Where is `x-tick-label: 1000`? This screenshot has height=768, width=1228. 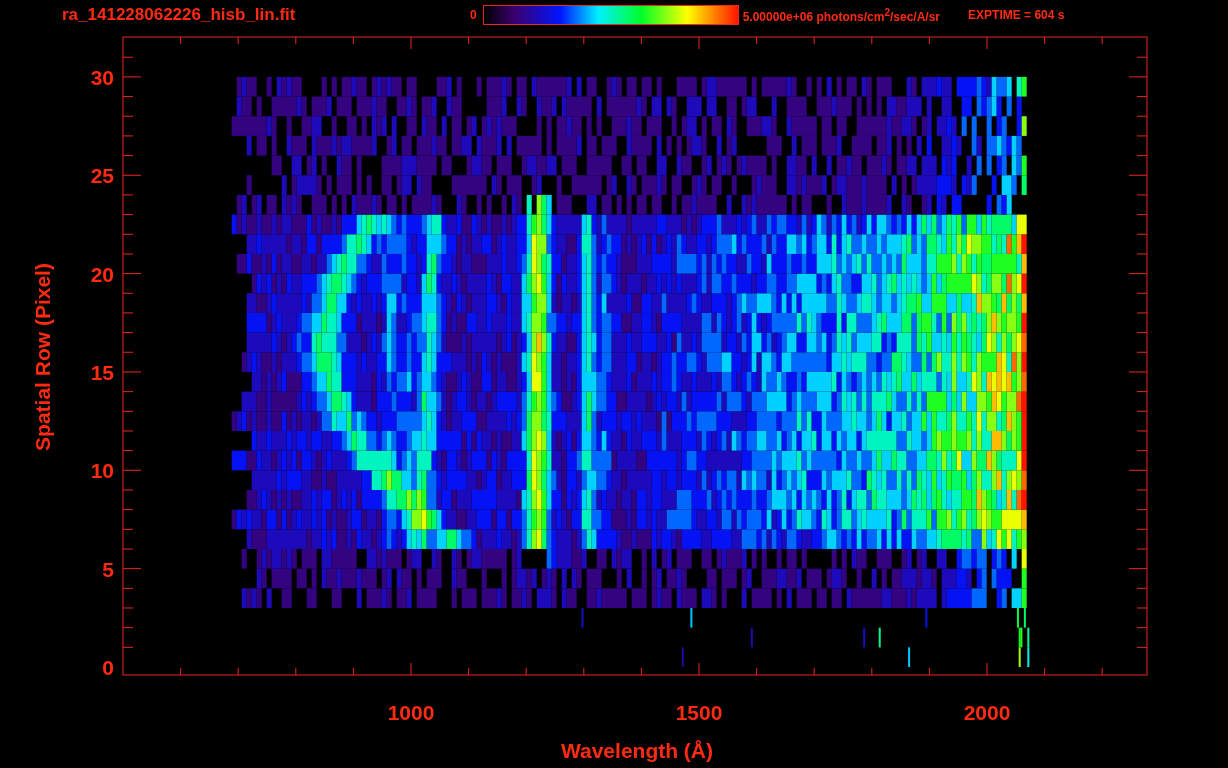
x-tick-label: 1000 is located at coordinates (411, 712).